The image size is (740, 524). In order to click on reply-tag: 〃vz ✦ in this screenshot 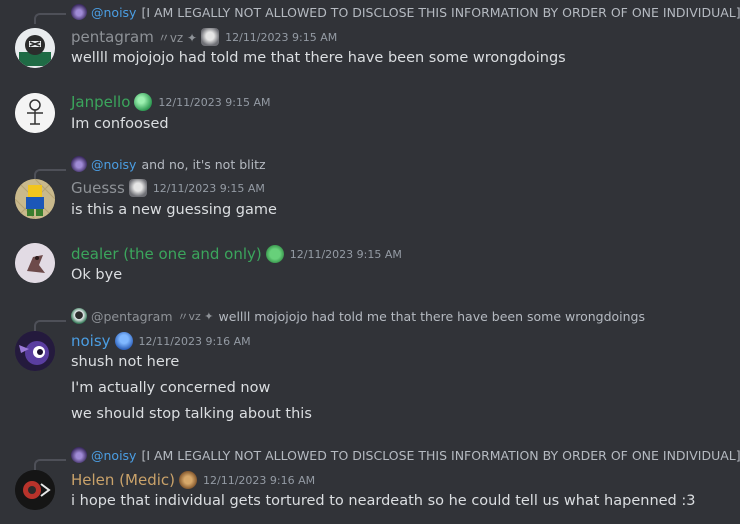, I will do `click(195, 316)`.